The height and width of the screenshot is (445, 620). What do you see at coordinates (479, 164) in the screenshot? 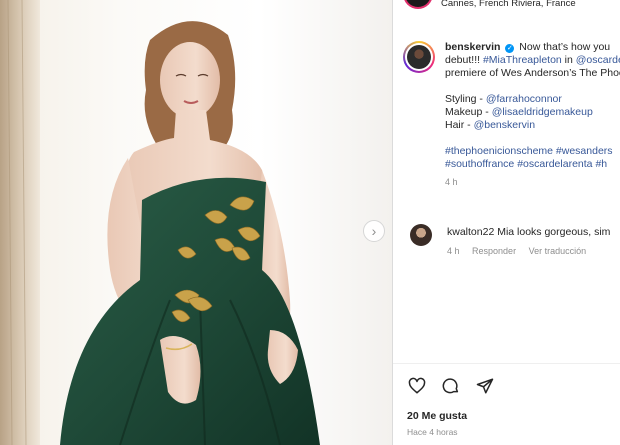
I see `caption-link: #southoffrance` at bounding box center [479, 164].